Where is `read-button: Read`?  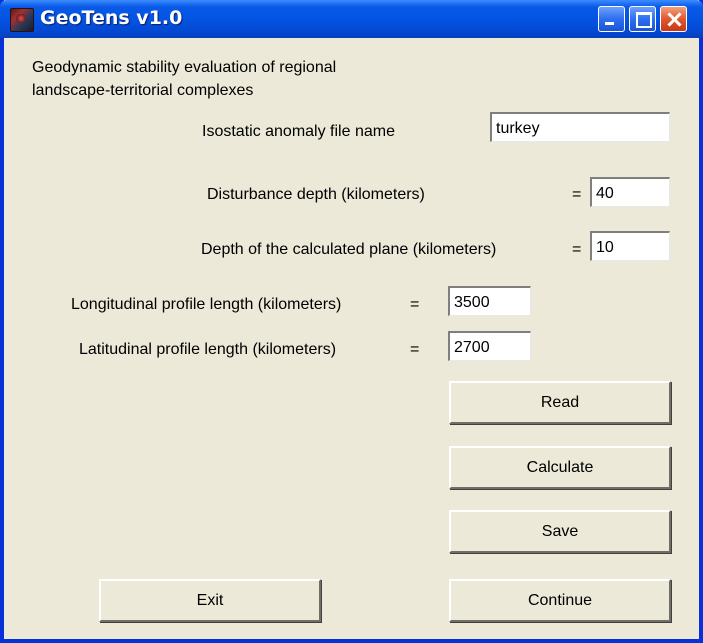 read-button: Read is located at coordinates (560, 402).